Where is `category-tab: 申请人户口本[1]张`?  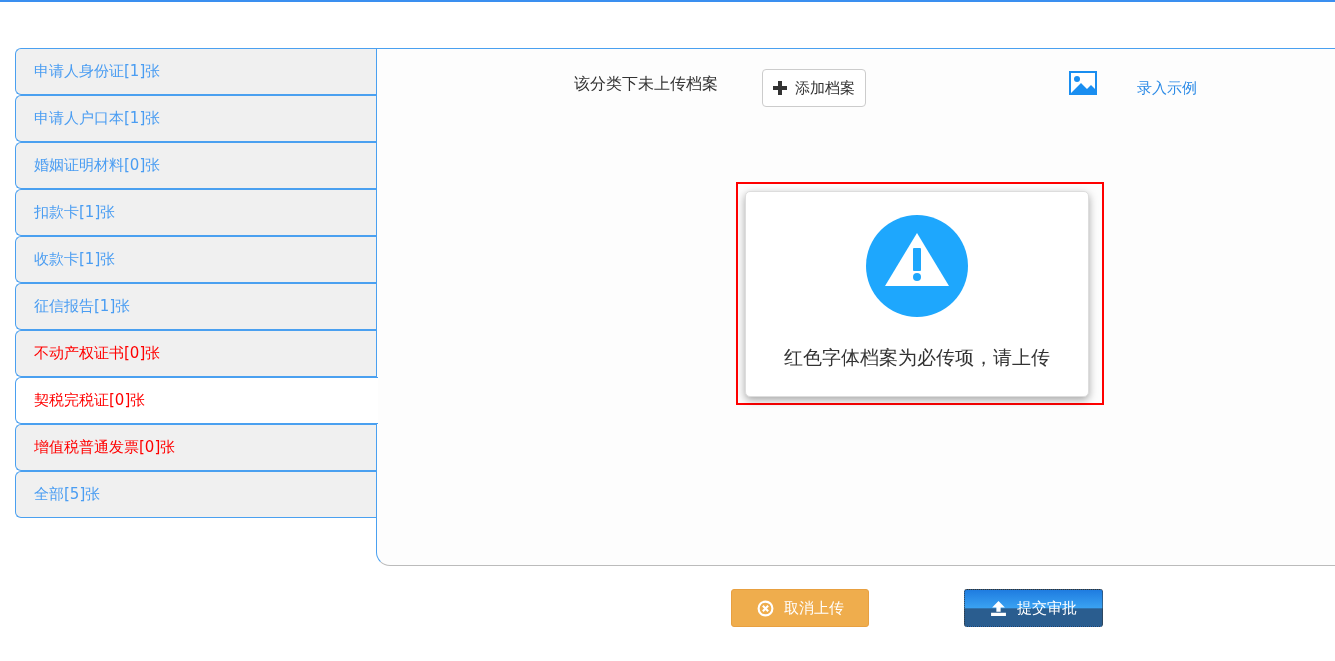
category-tab: 申请人户口本[1]张 is located at coordinates (195, 118).